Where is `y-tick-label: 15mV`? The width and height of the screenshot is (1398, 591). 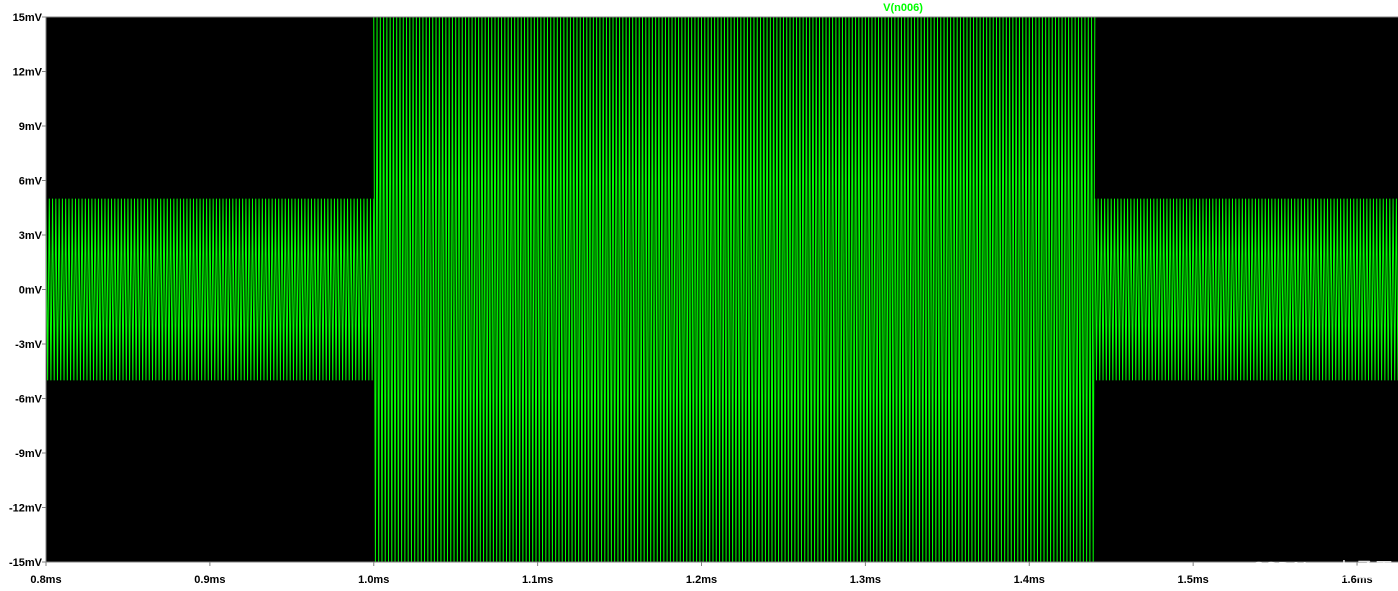
y-tick-label: 15mV is located at coordinates (28, 18).